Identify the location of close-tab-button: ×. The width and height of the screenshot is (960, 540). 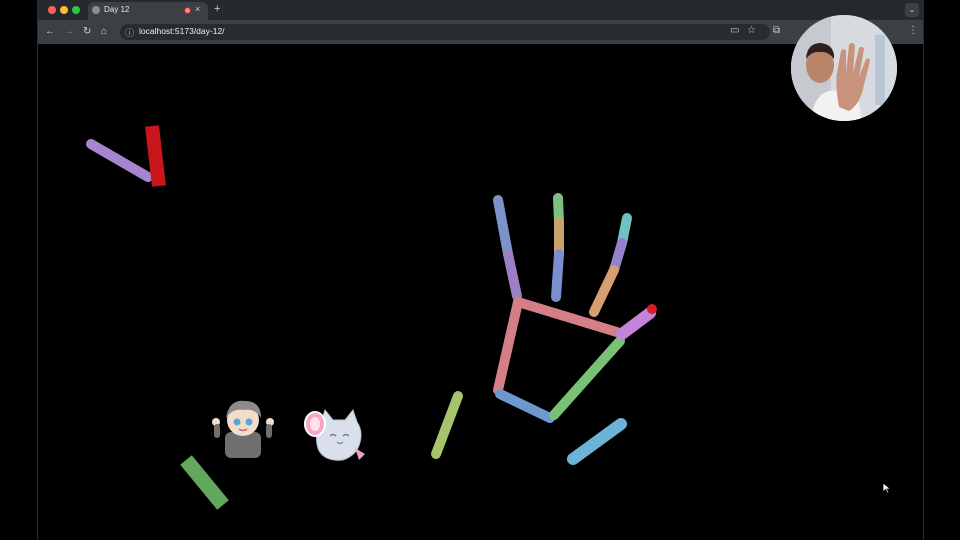
(197, 9).